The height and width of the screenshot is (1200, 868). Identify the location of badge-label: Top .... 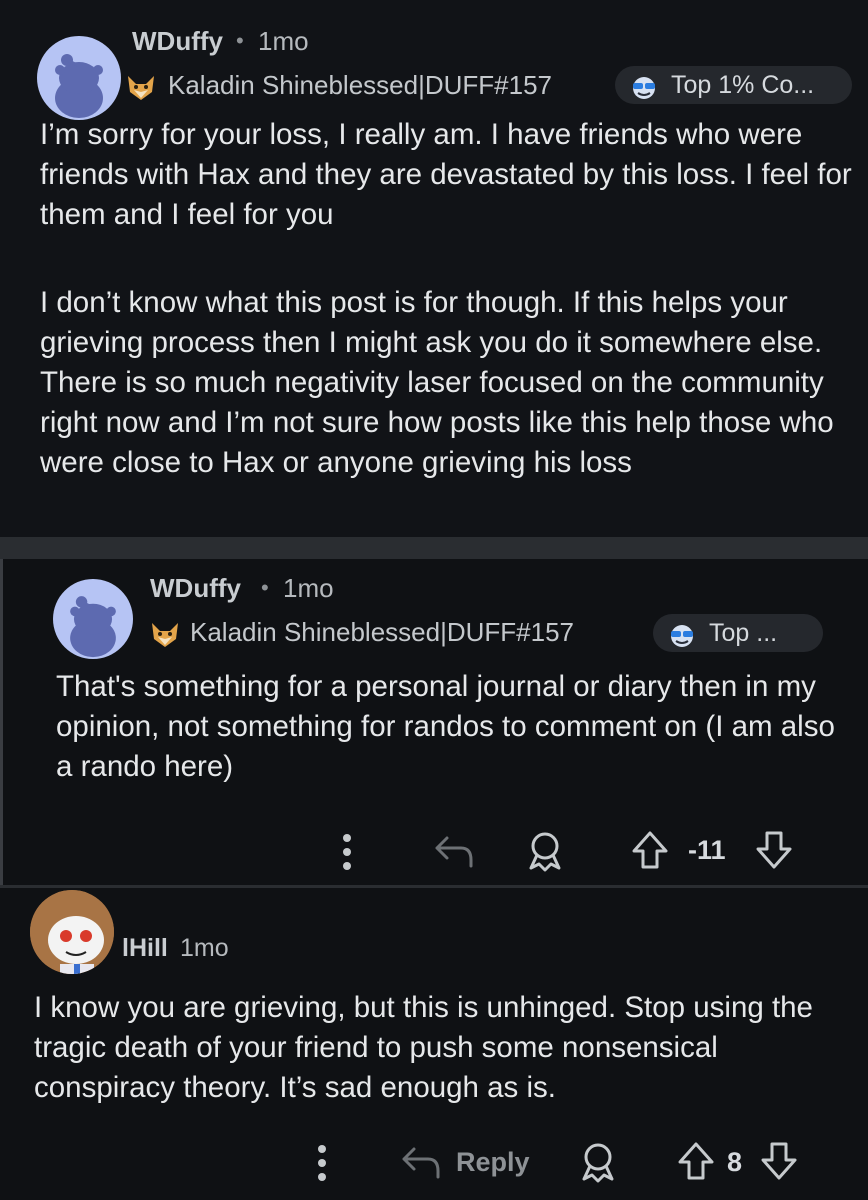
(743, 633).